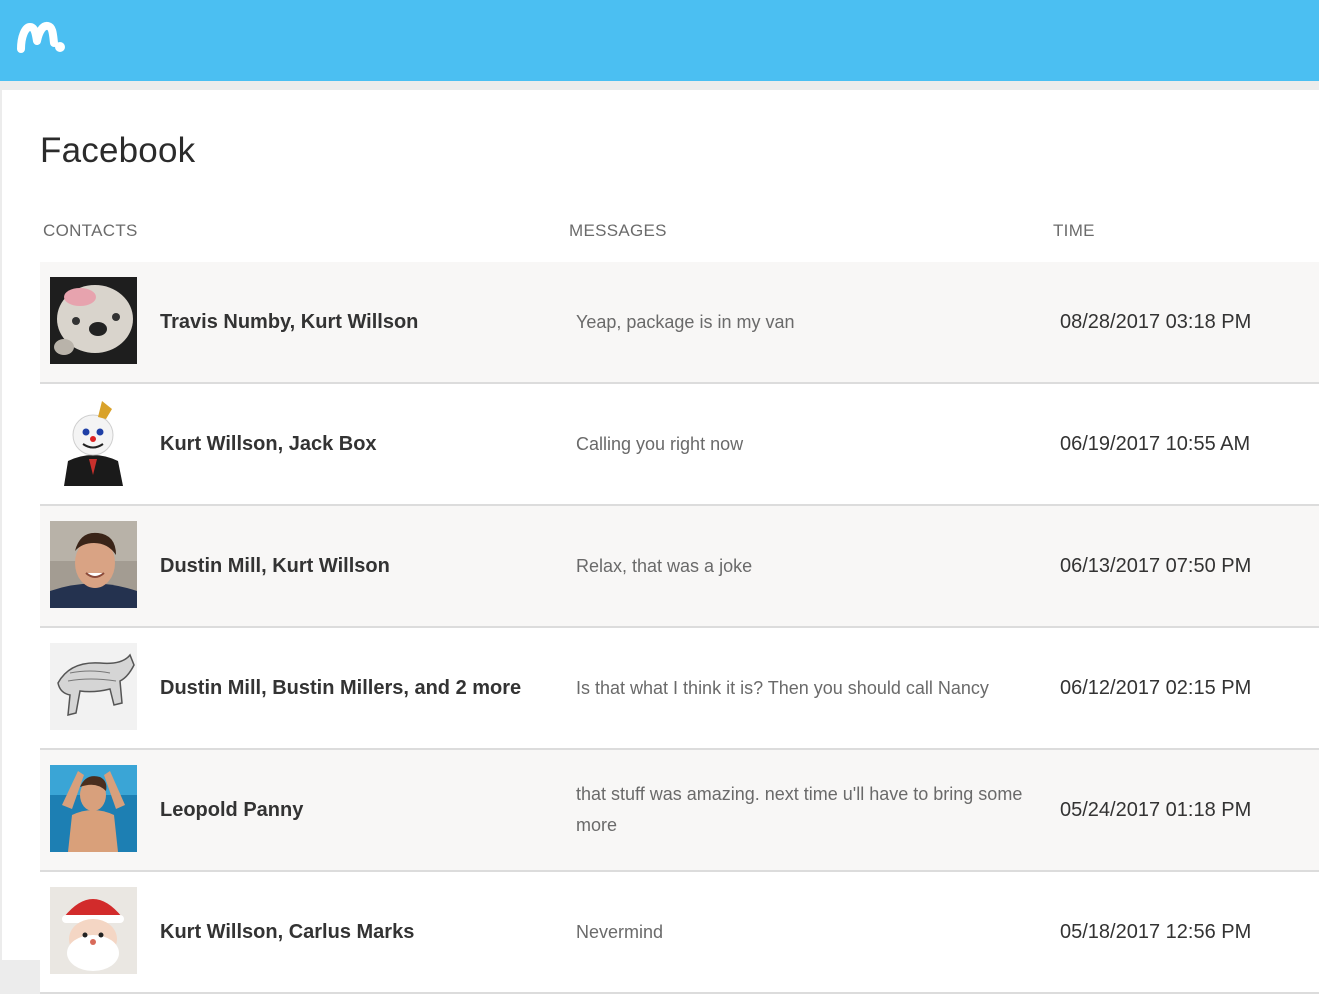  I want to click on smiling-man-avatar, so click(93, 564).